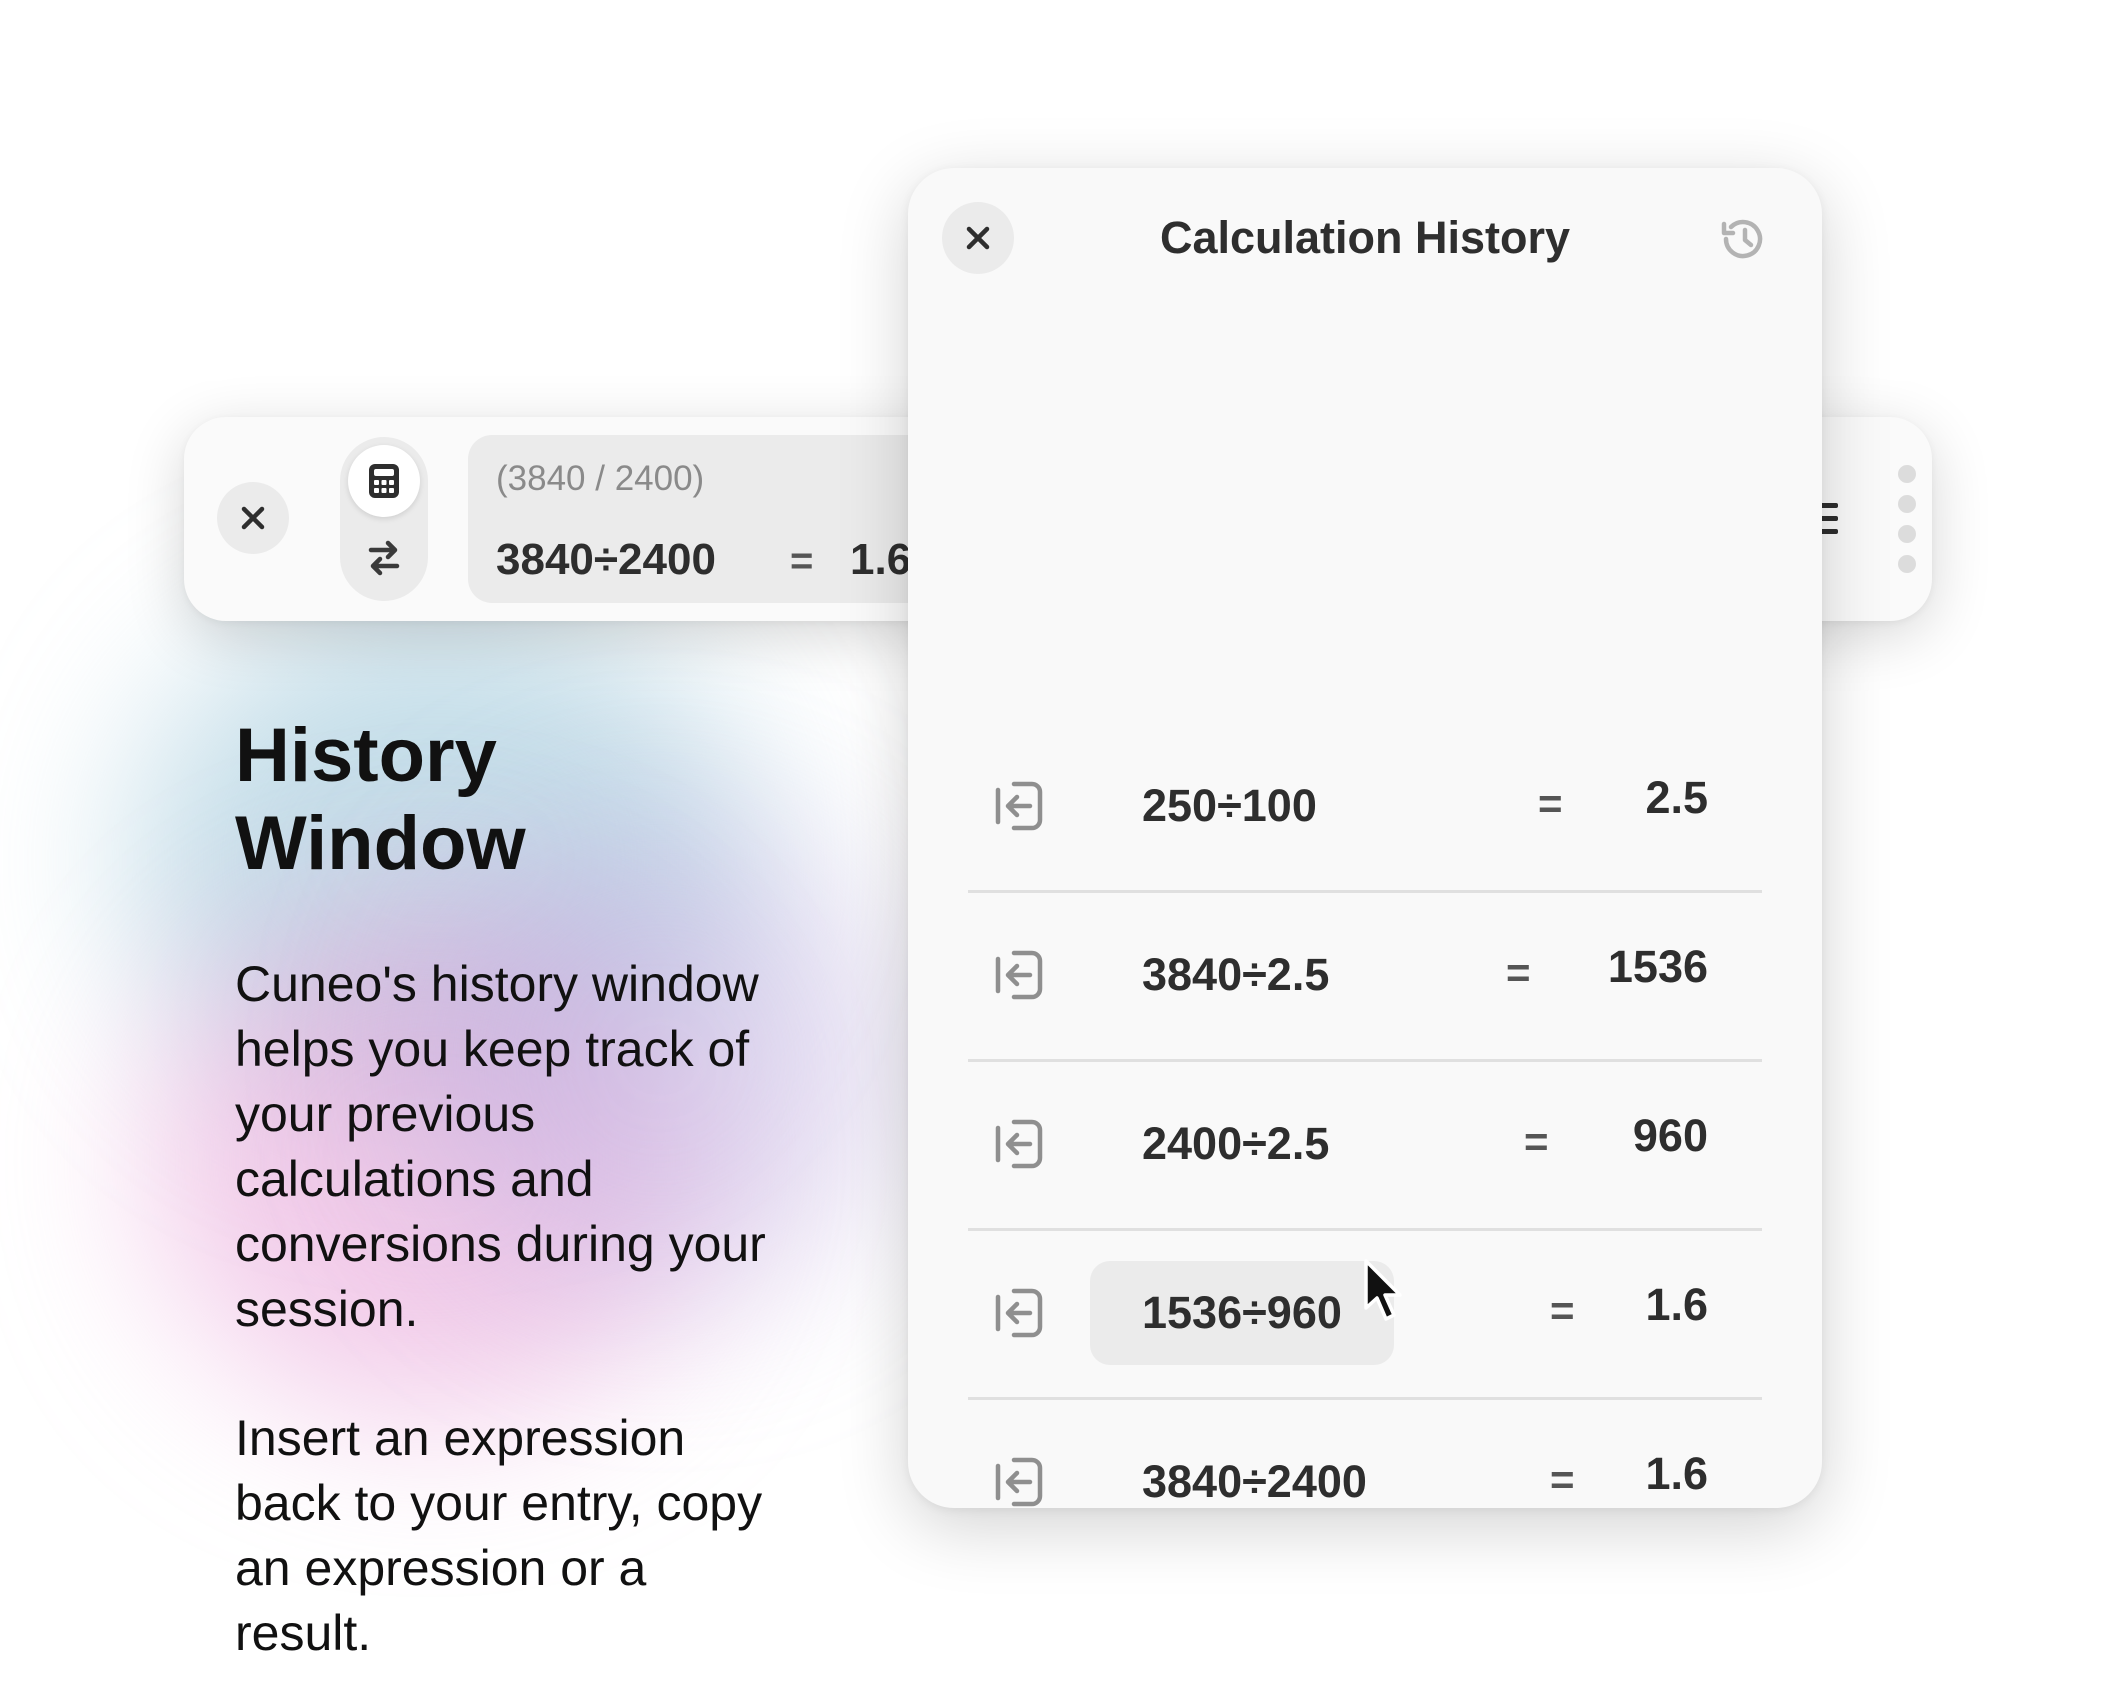 The height and width of the screenshot is (1693, 2106). Describe the element at coordinates (1676, 798) in the screenshot. I see `history-result: 2.5` at that location.